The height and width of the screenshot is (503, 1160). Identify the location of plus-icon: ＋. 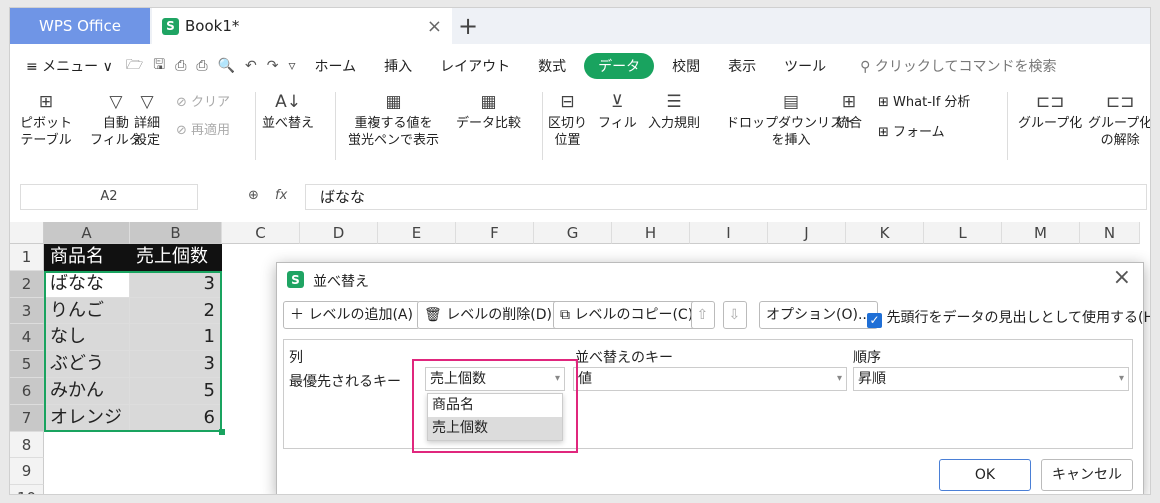
(299, 315).